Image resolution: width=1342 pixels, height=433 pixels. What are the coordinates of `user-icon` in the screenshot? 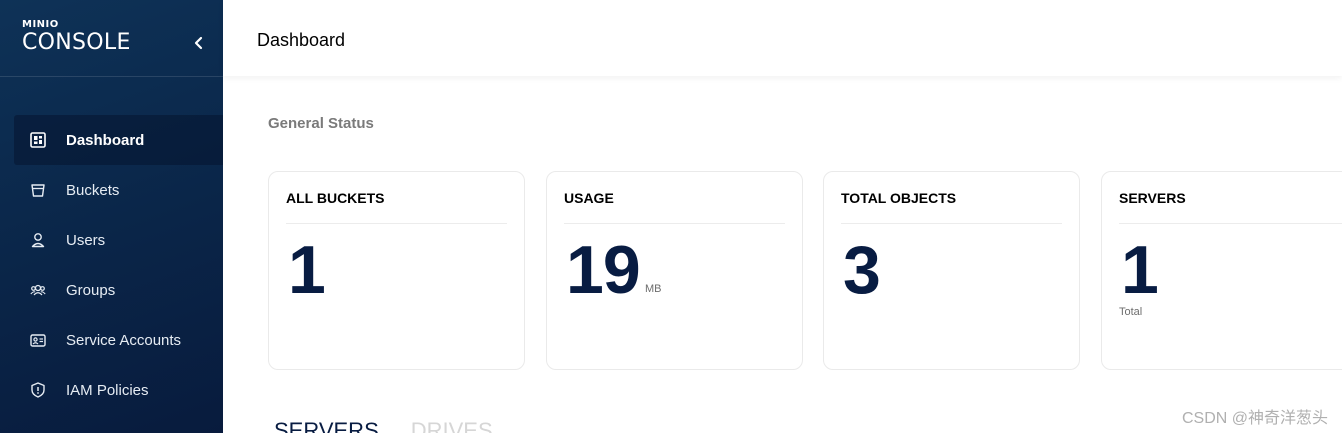 It's located at (38, 240).